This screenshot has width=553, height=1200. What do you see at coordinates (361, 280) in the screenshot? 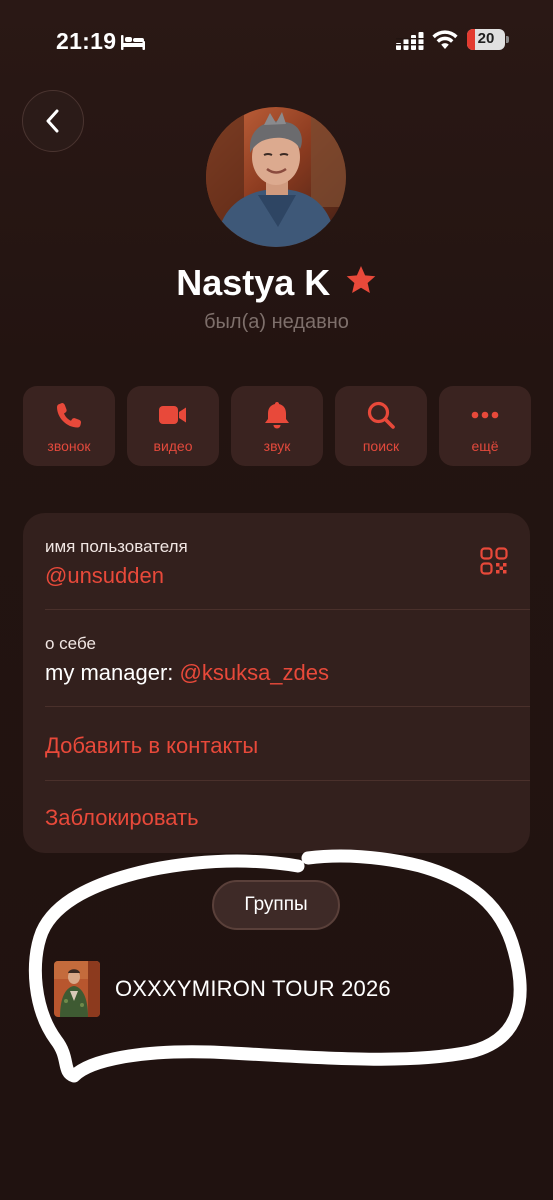
I see `star-icon` at bounding box center [361, 280].